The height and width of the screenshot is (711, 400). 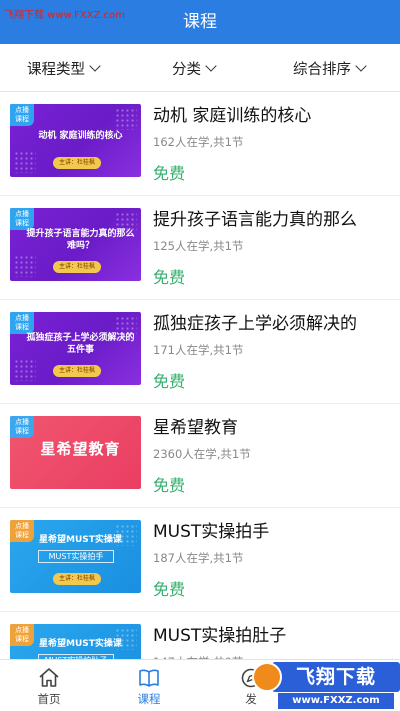 I want to click on logo-emblem-icon, so click(x=267, y=677).